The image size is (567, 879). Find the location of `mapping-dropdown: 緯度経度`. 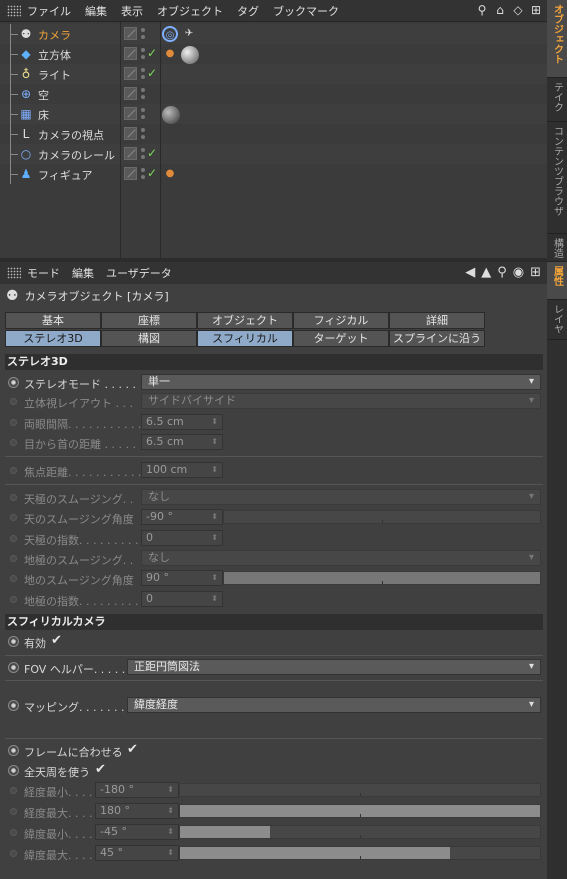

mapping-dropdown: 緯度経度 is located at coordinates (334, 705).